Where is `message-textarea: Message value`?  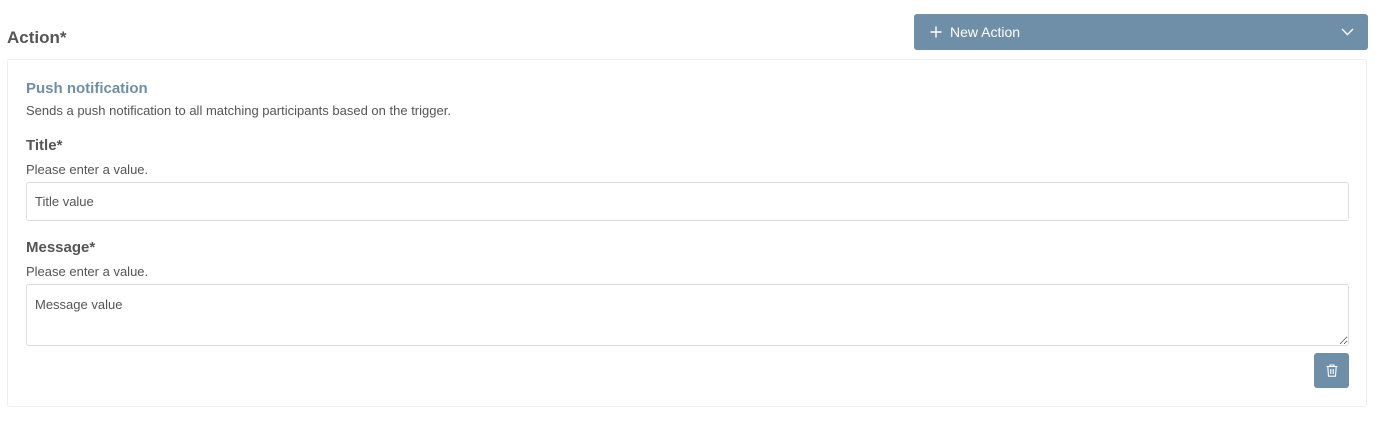 message-textarea: Message value is located at coordinates (687, 315).